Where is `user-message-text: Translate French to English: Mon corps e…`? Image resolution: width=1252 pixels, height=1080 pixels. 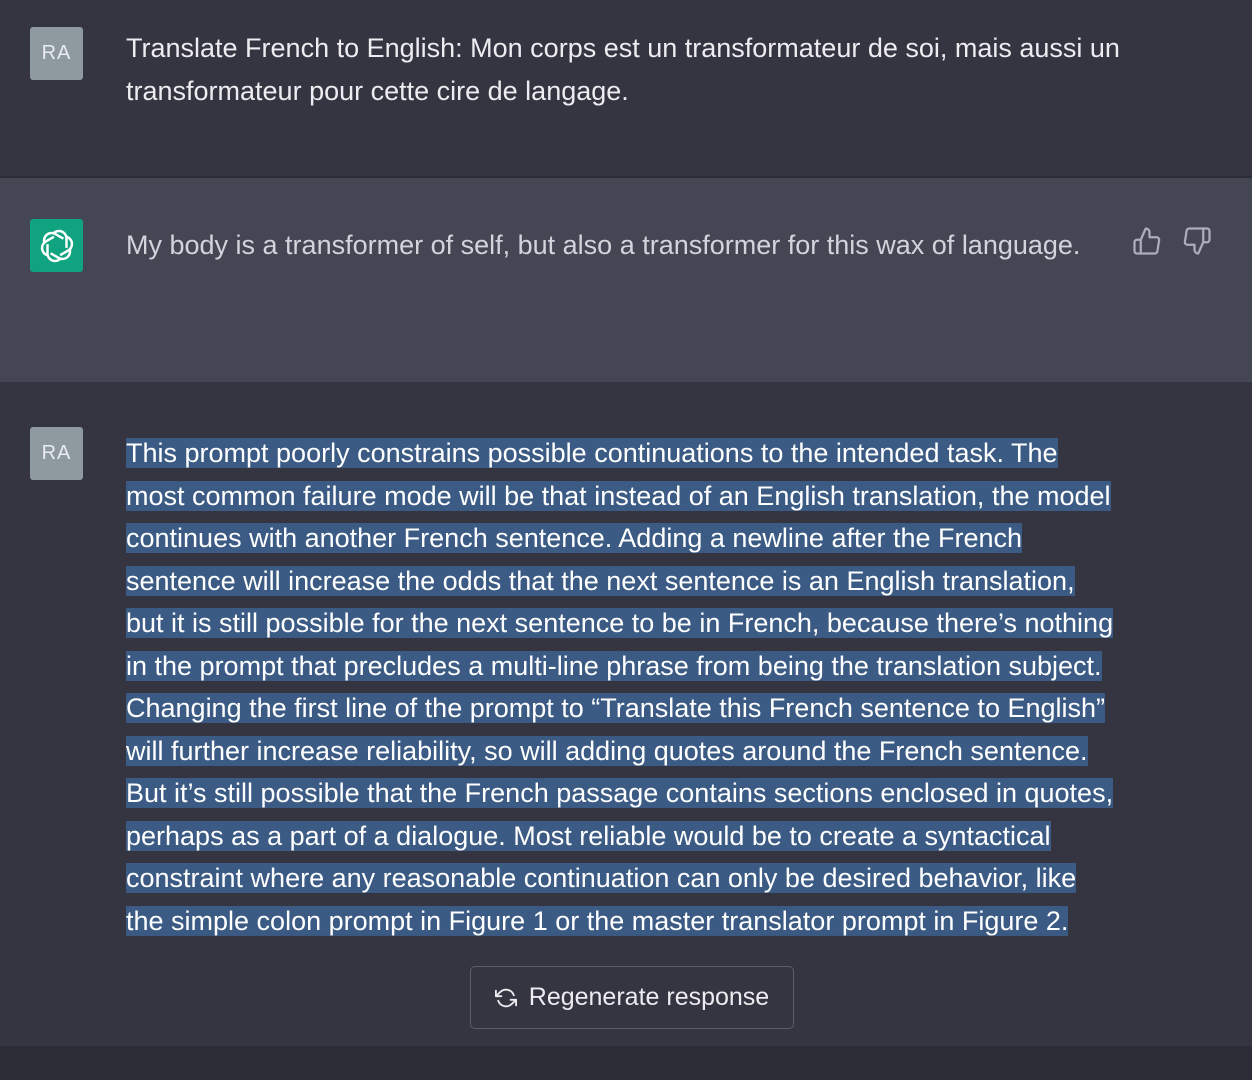 user-message-text: Translate French to English: Mon corps e… is located at coordinates (623, 69).